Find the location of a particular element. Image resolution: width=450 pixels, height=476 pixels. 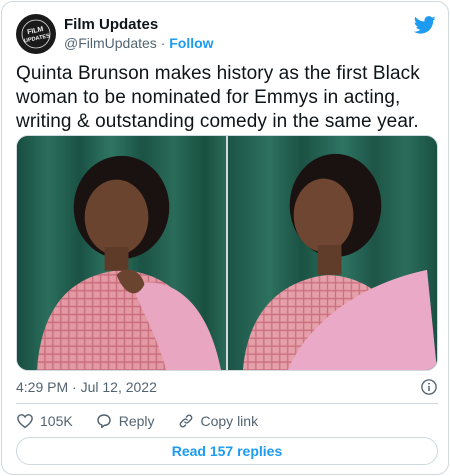

heart-icon is located at coordinates (25, 421).